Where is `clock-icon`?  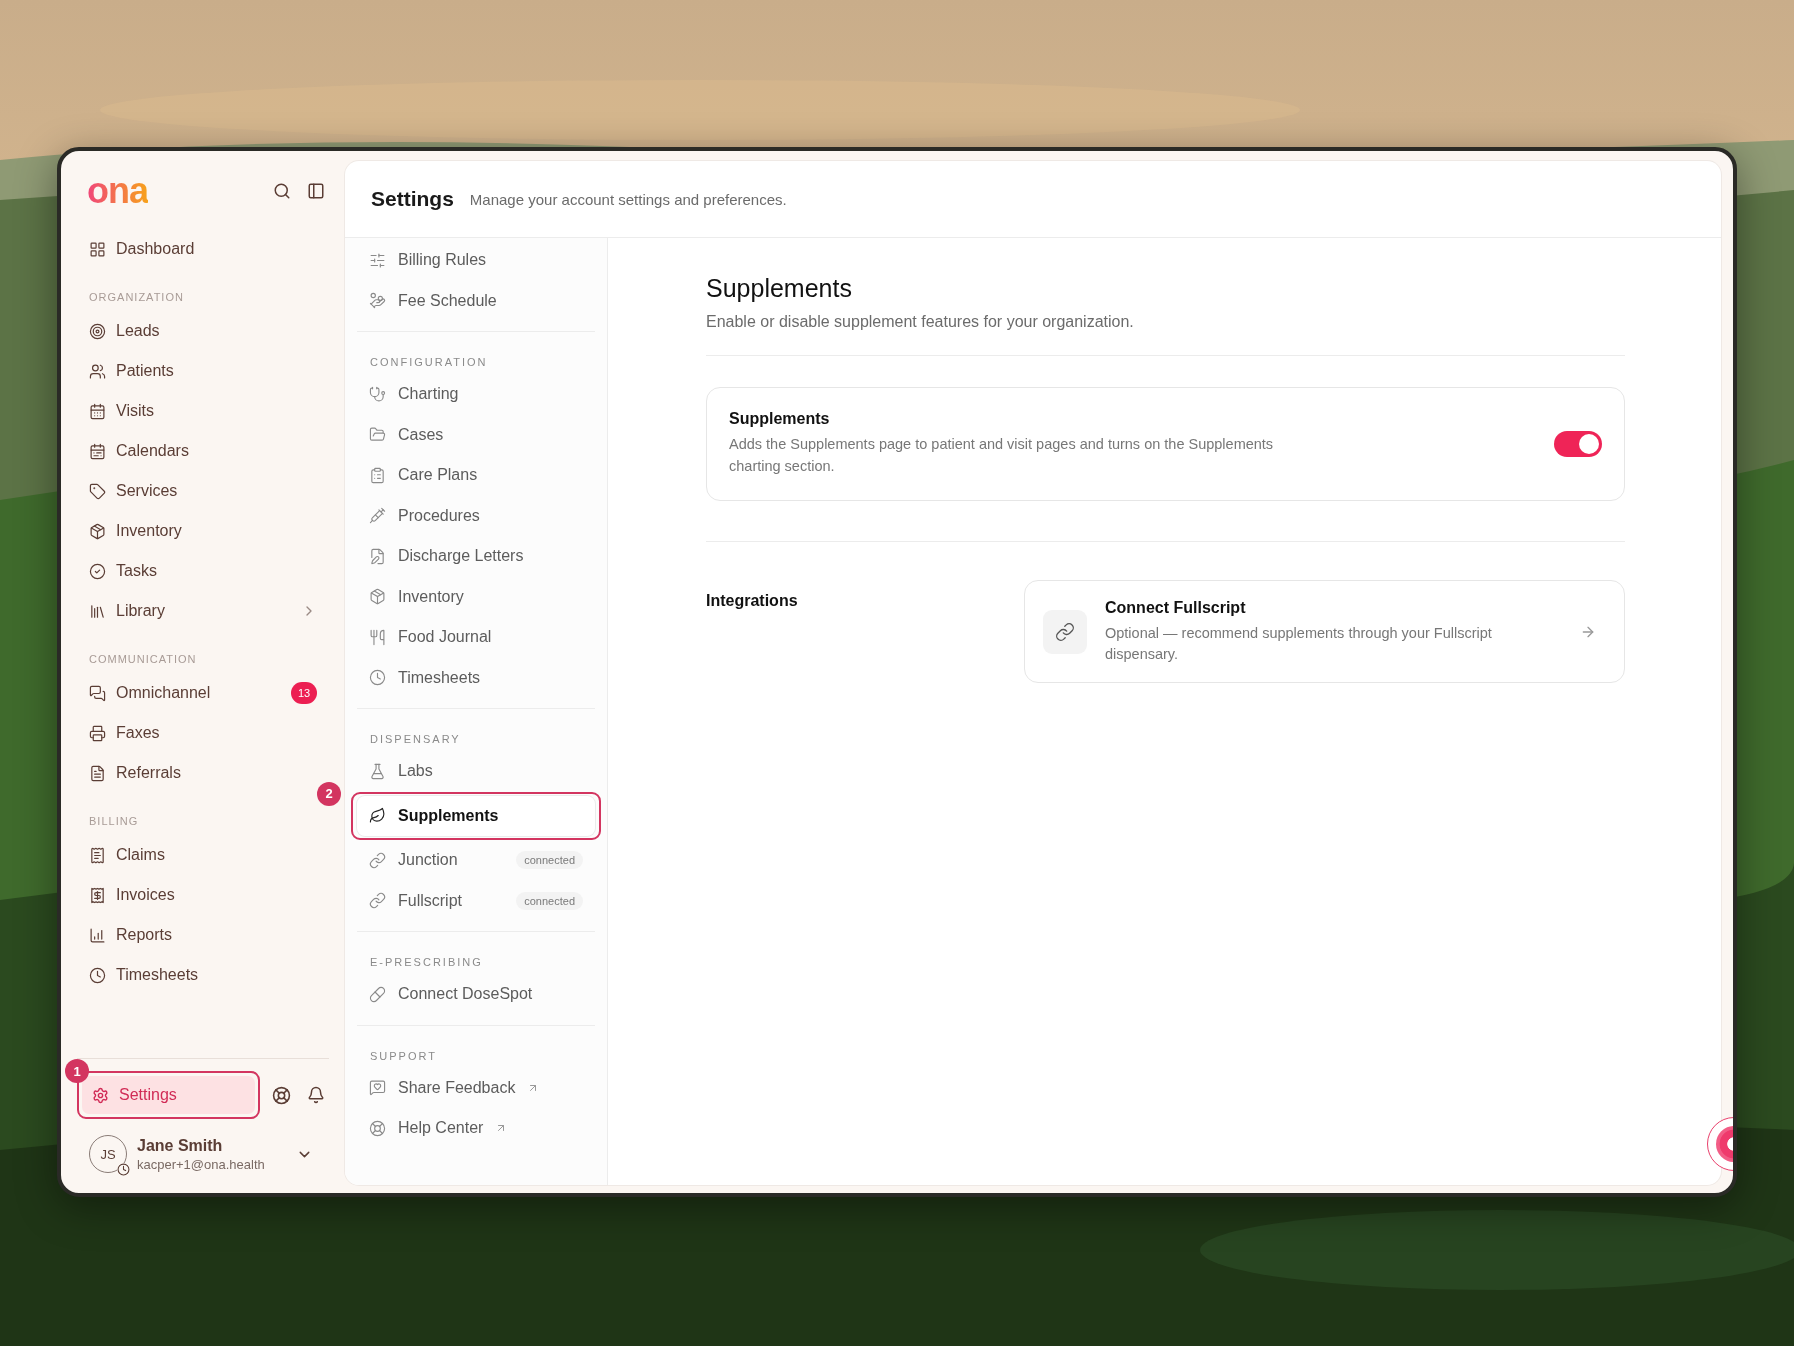
clock-icon is located at coordinates (123, 1169).